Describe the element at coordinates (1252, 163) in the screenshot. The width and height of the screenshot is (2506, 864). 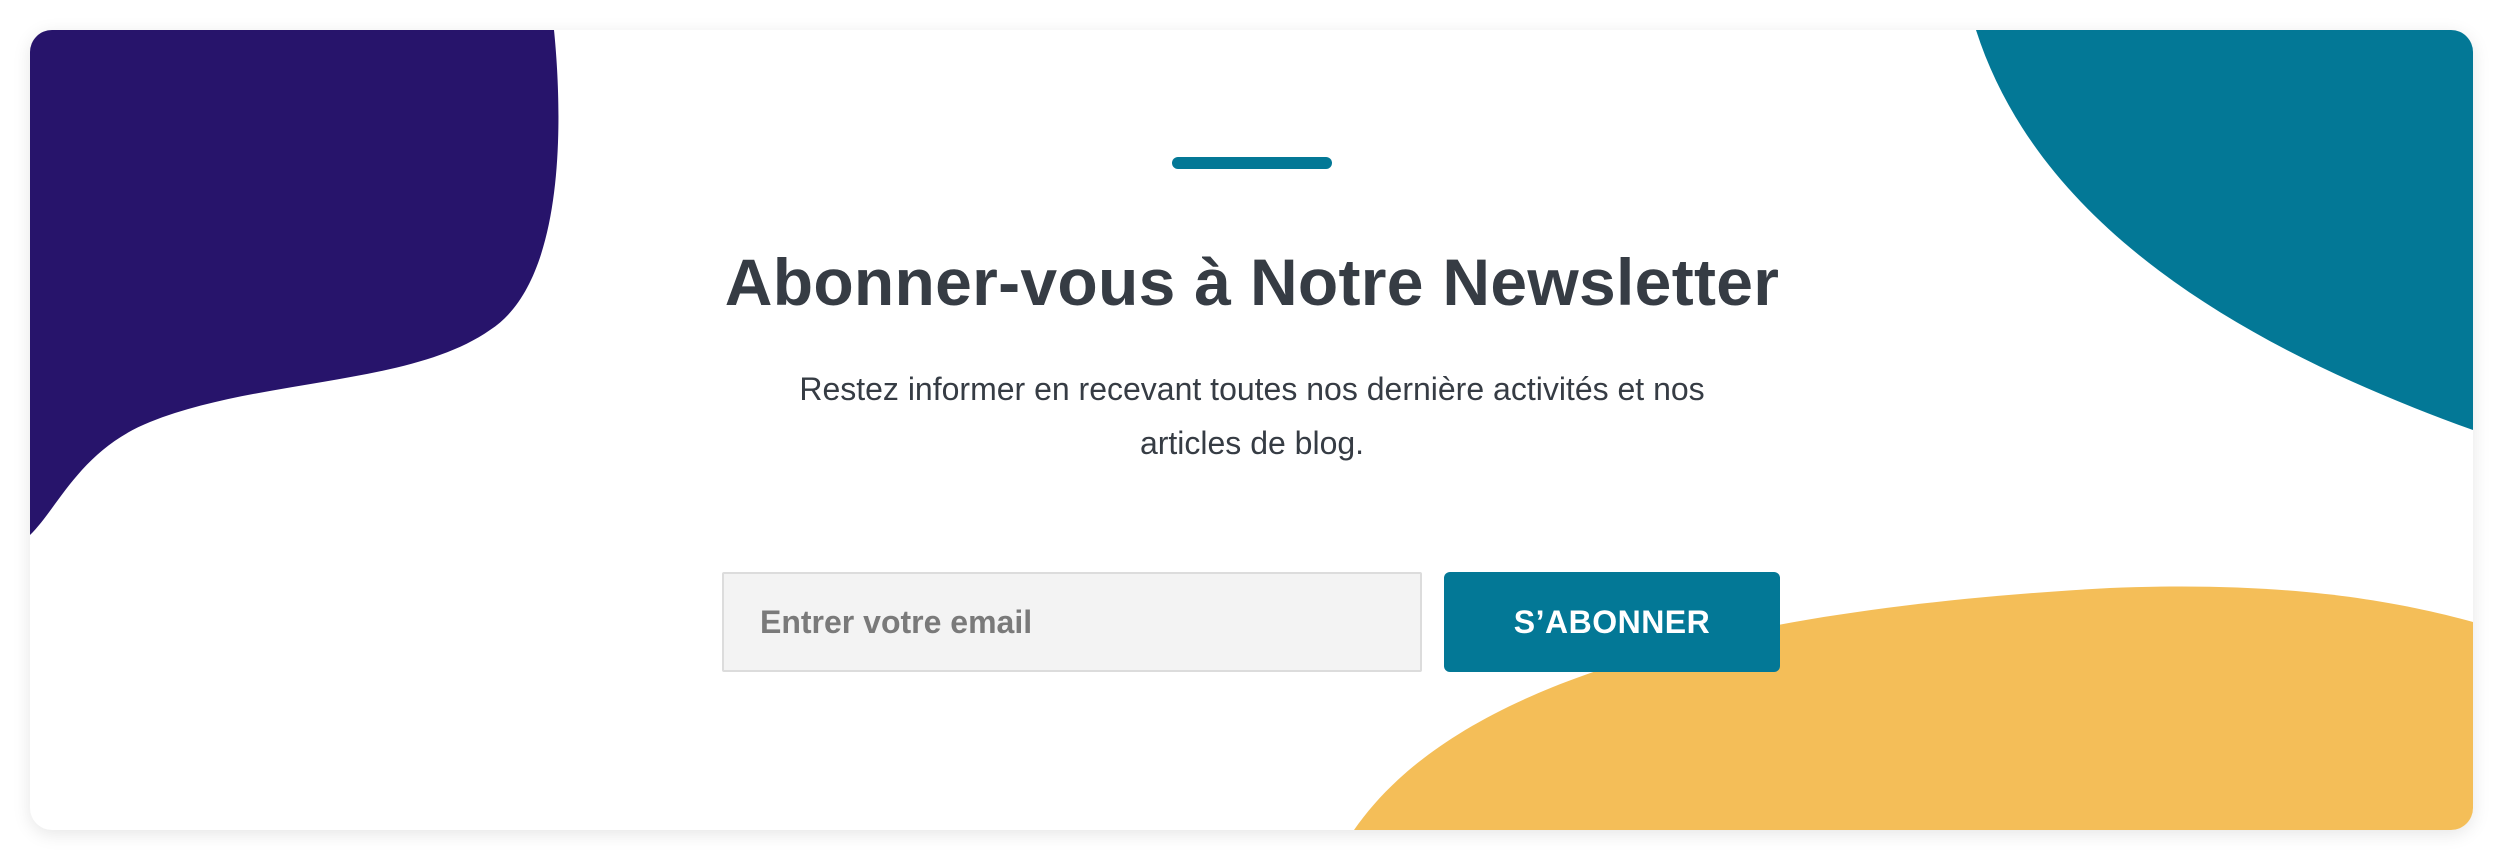
I see `accent-divider` at that location.